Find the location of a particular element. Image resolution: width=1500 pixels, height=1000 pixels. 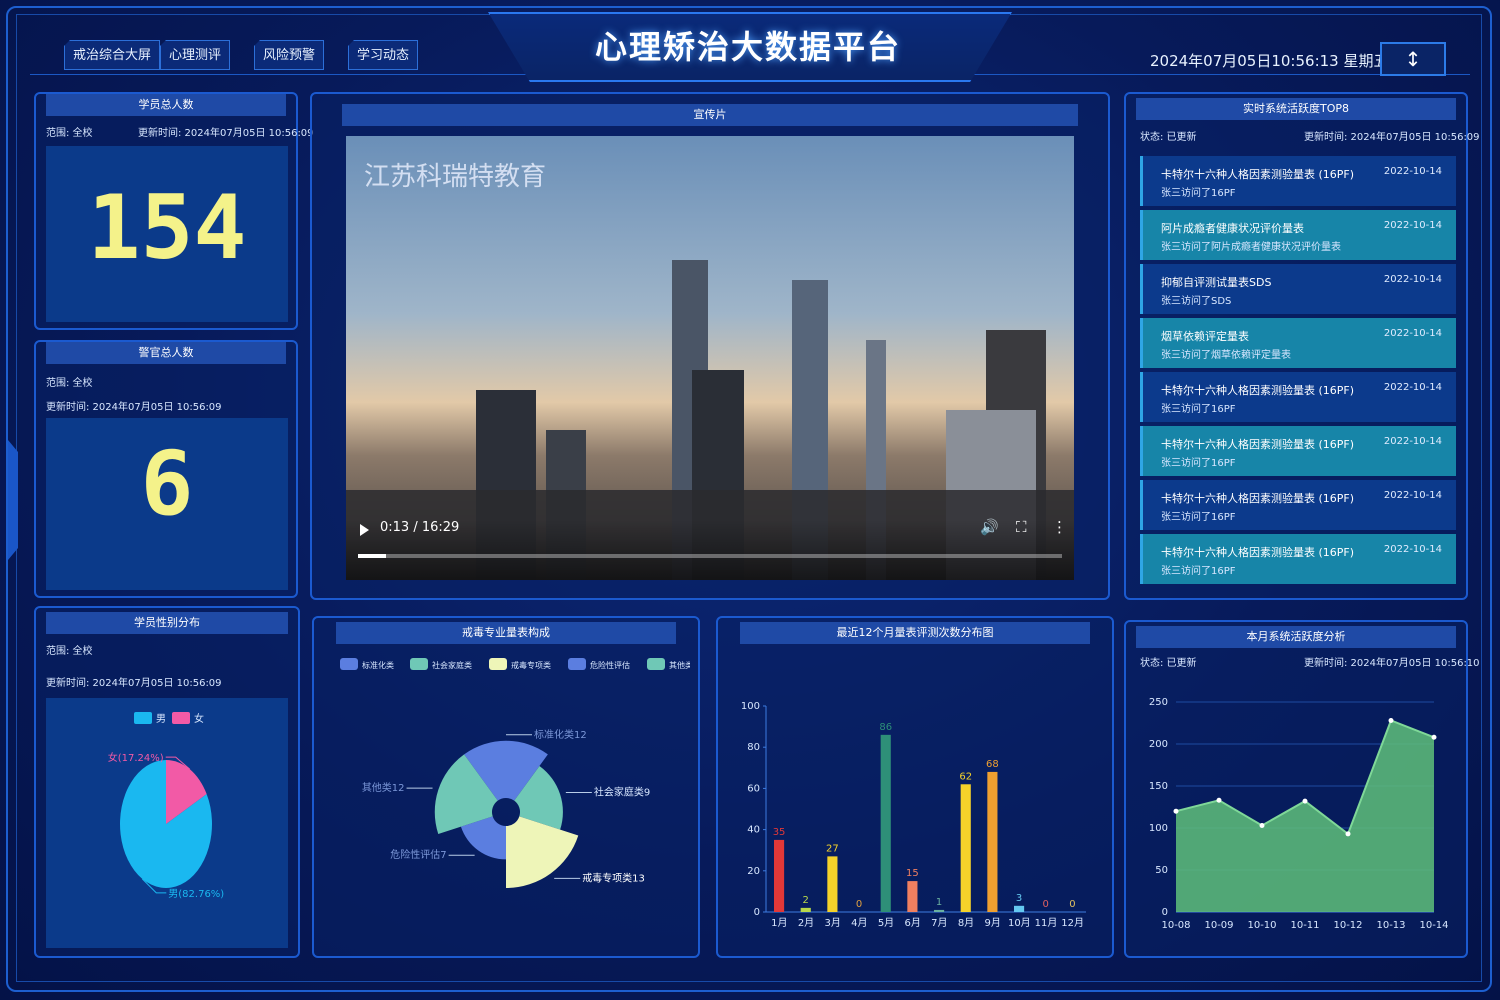

legend-label: 女 is located at coordinates (199, 718).